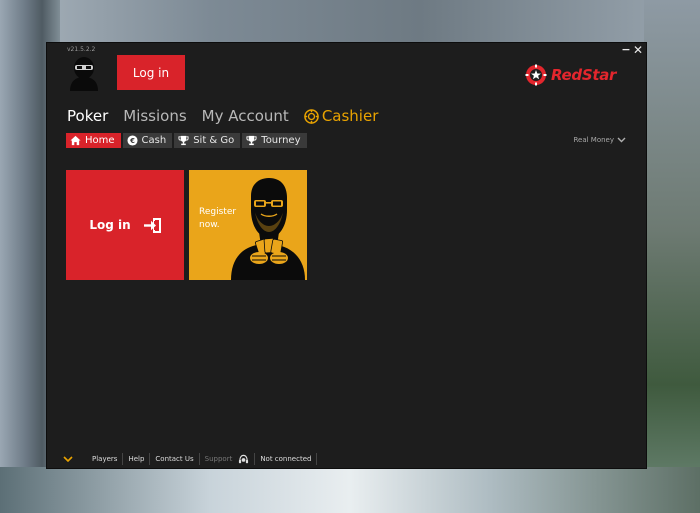  What do you see at coordinates (311, 116) in the screenshot?
I see `chip-icon` at bounding box center [311, 116].